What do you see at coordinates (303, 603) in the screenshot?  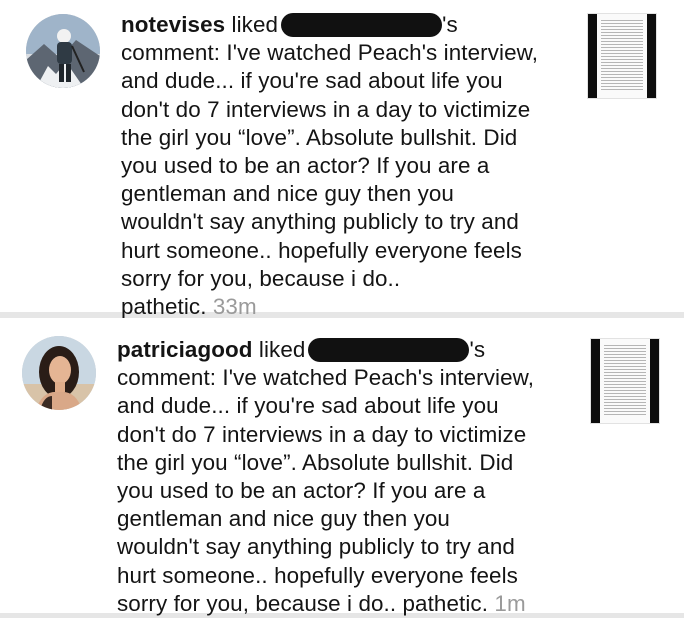 I see `comment-line: sorry for you, because i do.. pathetic.` at bounding box center [303, 603].